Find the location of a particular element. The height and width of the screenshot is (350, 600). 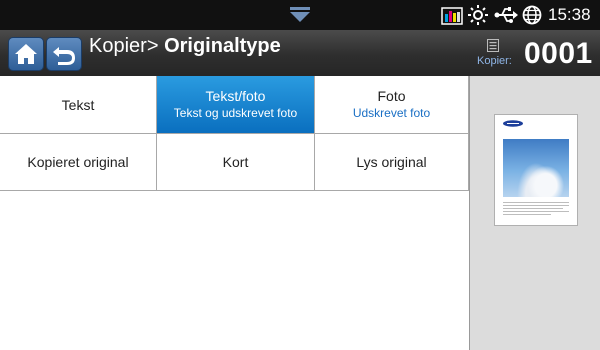

page-title: Kopier> Originaltype is located at coordinates (185, 46).